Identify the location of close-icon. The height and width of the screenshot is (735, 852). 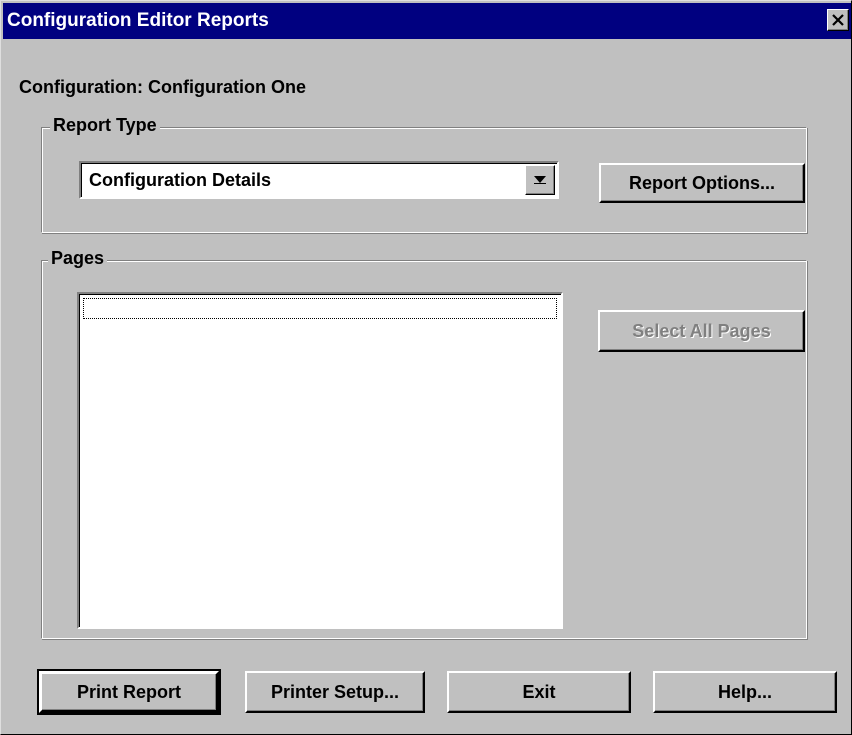
(838, 20).